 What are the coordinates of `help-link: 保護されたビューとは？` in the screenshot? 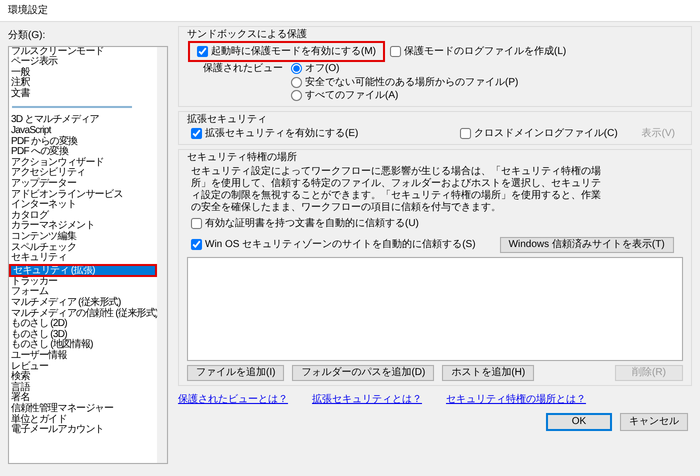 It's located at (233, 400).